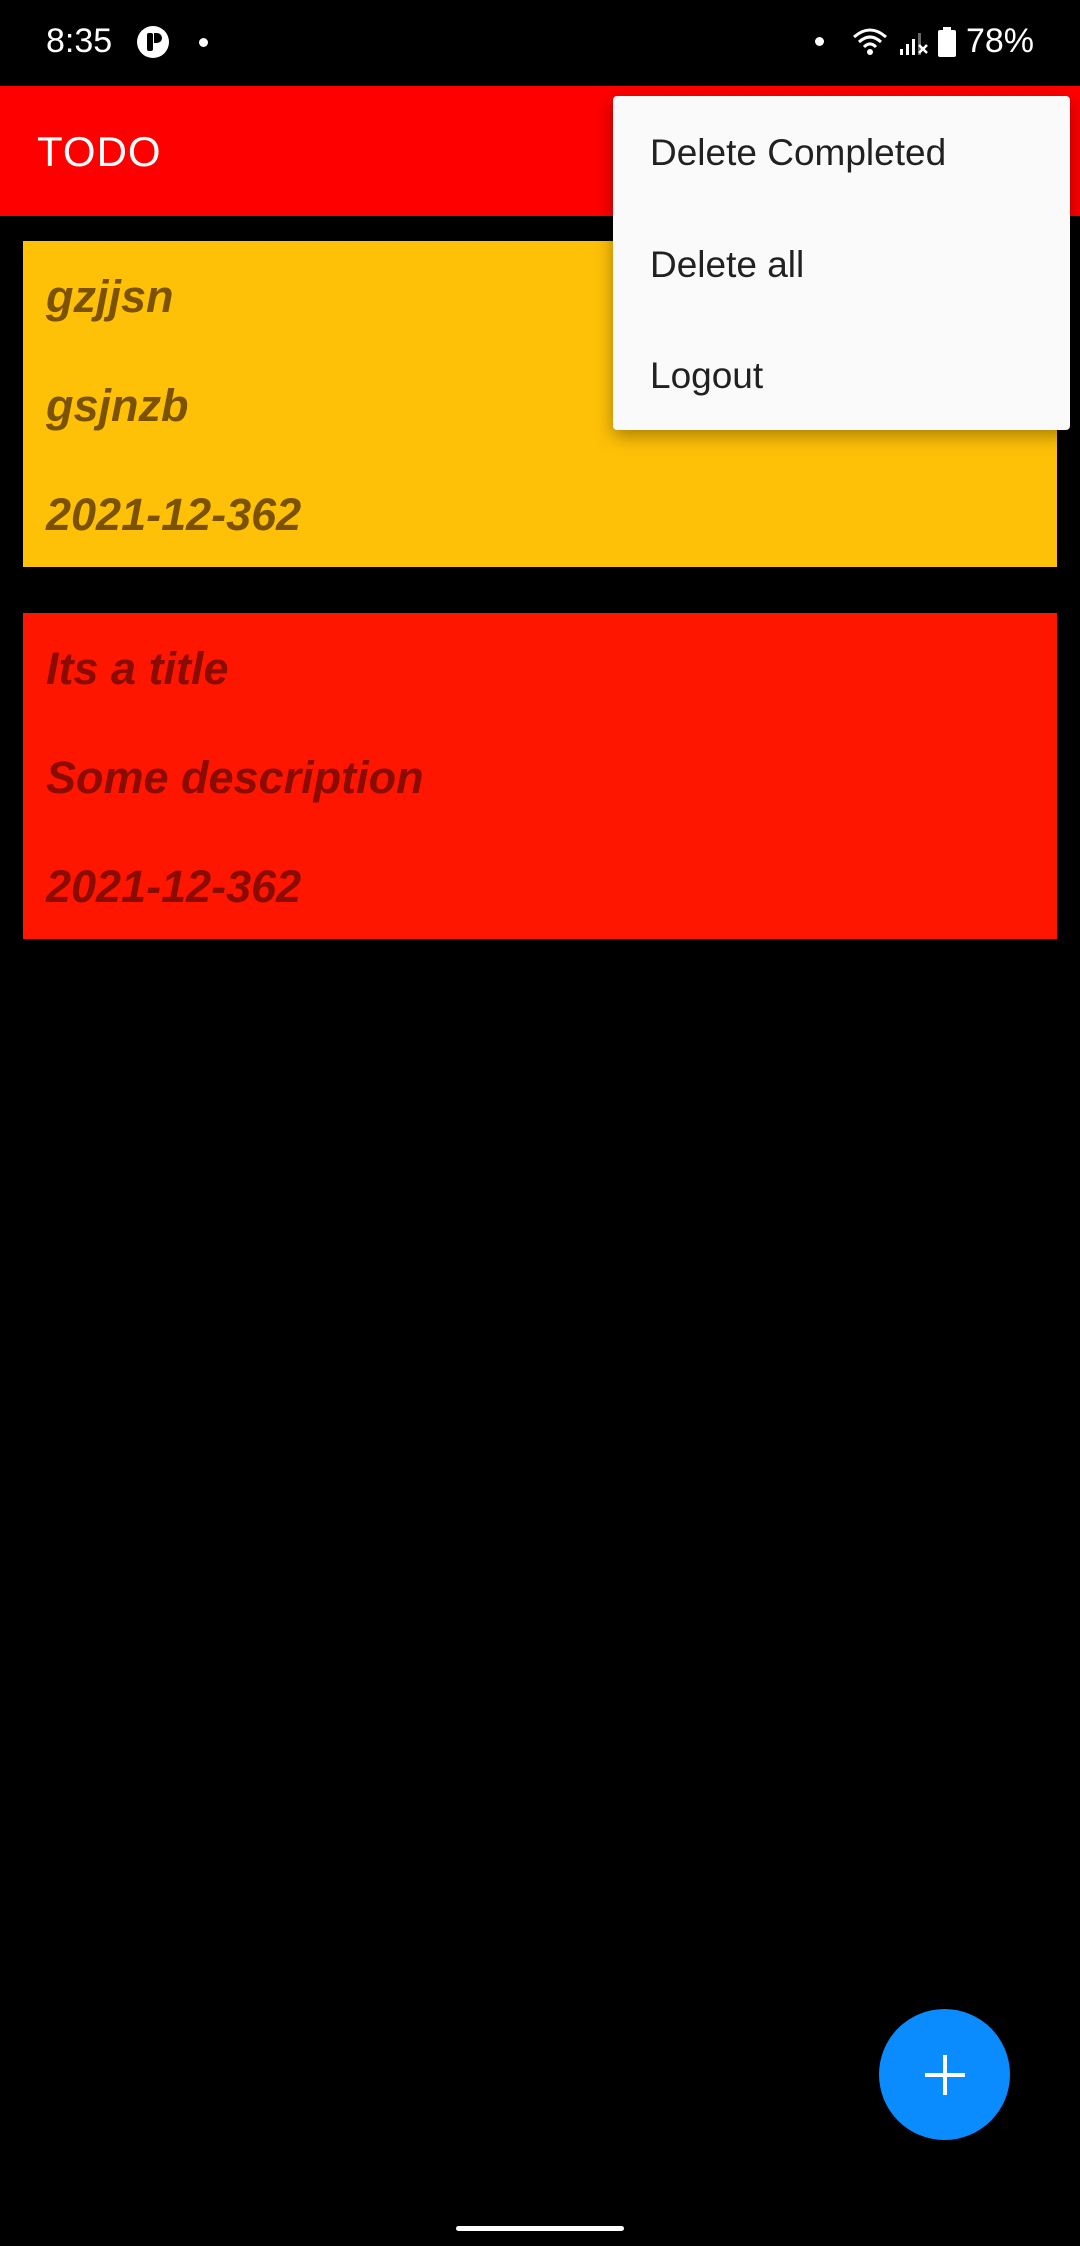  What do you see at coordinates (117, 405) in the screenshot?
I see `todo-description: gsjnzb` at bounding box center [117, 405].